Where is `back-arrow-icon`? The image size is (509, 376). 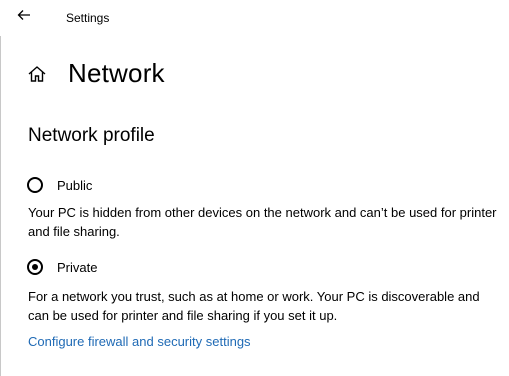 back-arrow-icon is located at coordinates (28, 15).